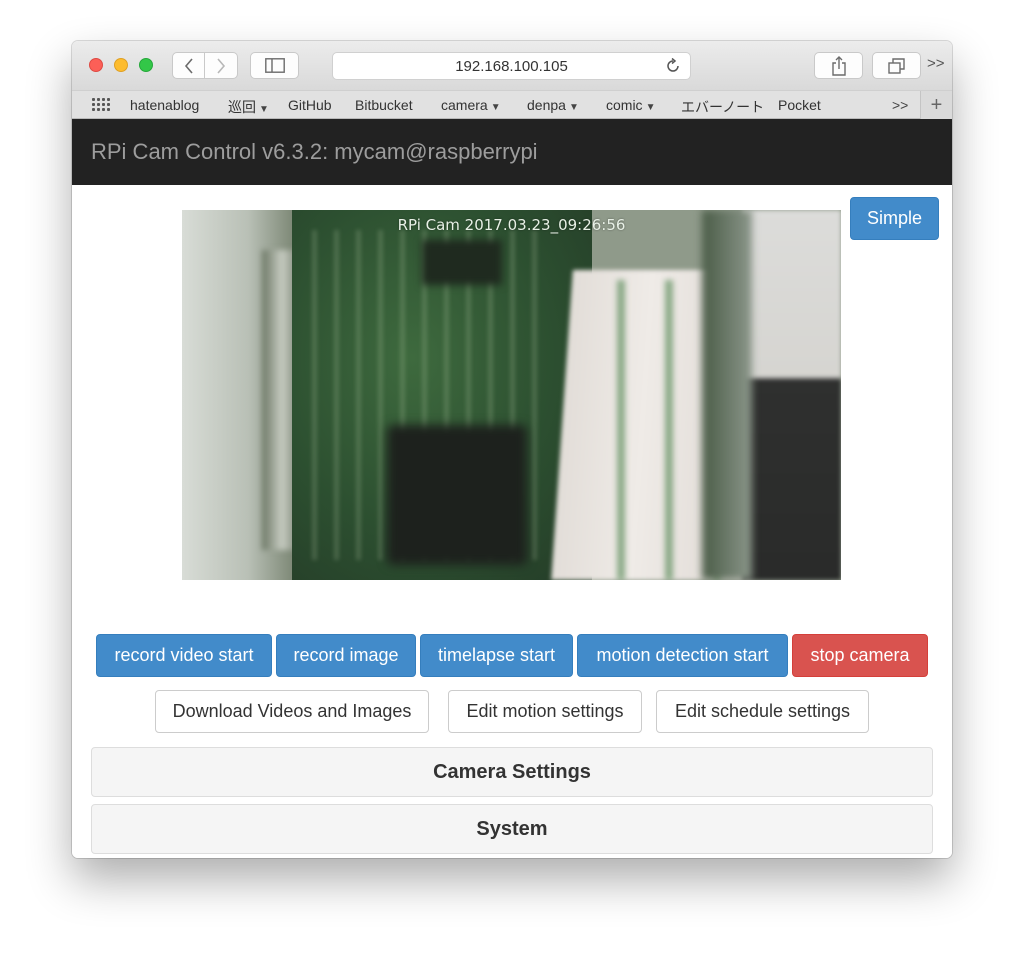  I want to click on bookmark-label: camera, so click(464, 105).